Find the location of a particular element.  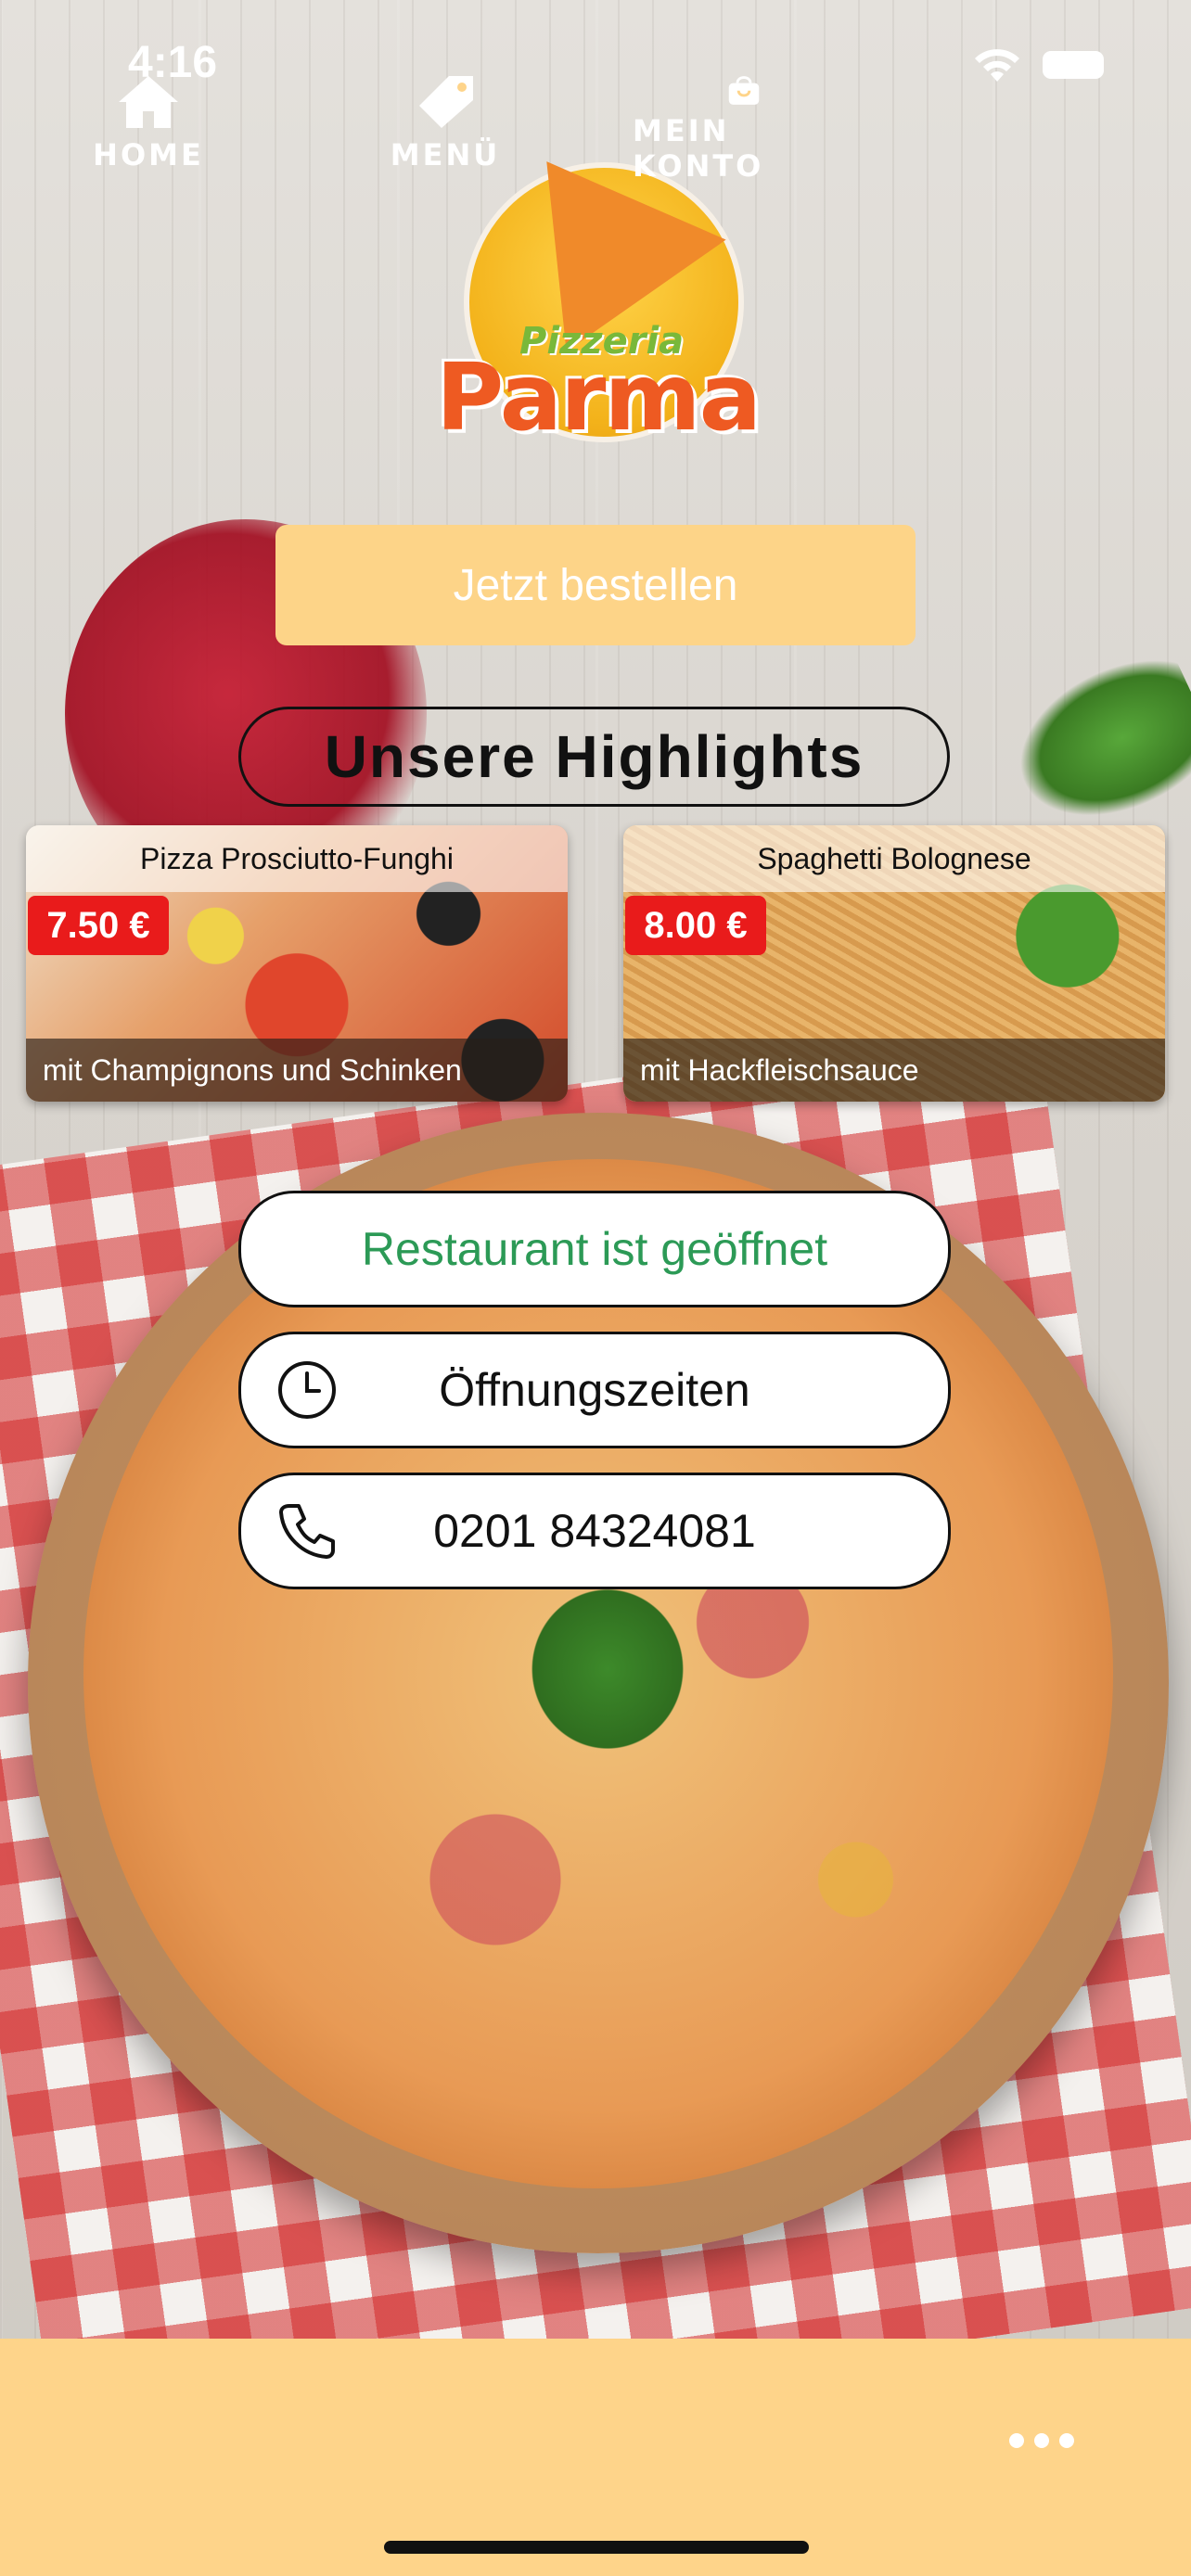

tab-account-label: MEIN KONTO is located at coordinates (699, 149).